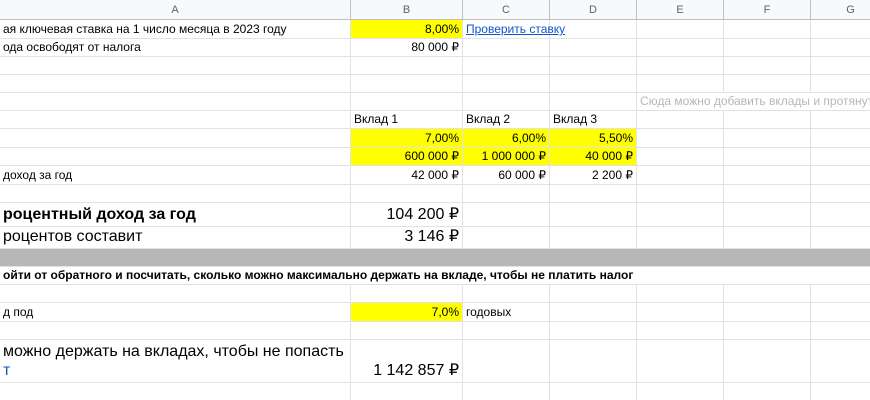  What do you see at coordinates (593, 10) in the screenshot?
I see `column-header-d: D` at bounding box center [593, 10].